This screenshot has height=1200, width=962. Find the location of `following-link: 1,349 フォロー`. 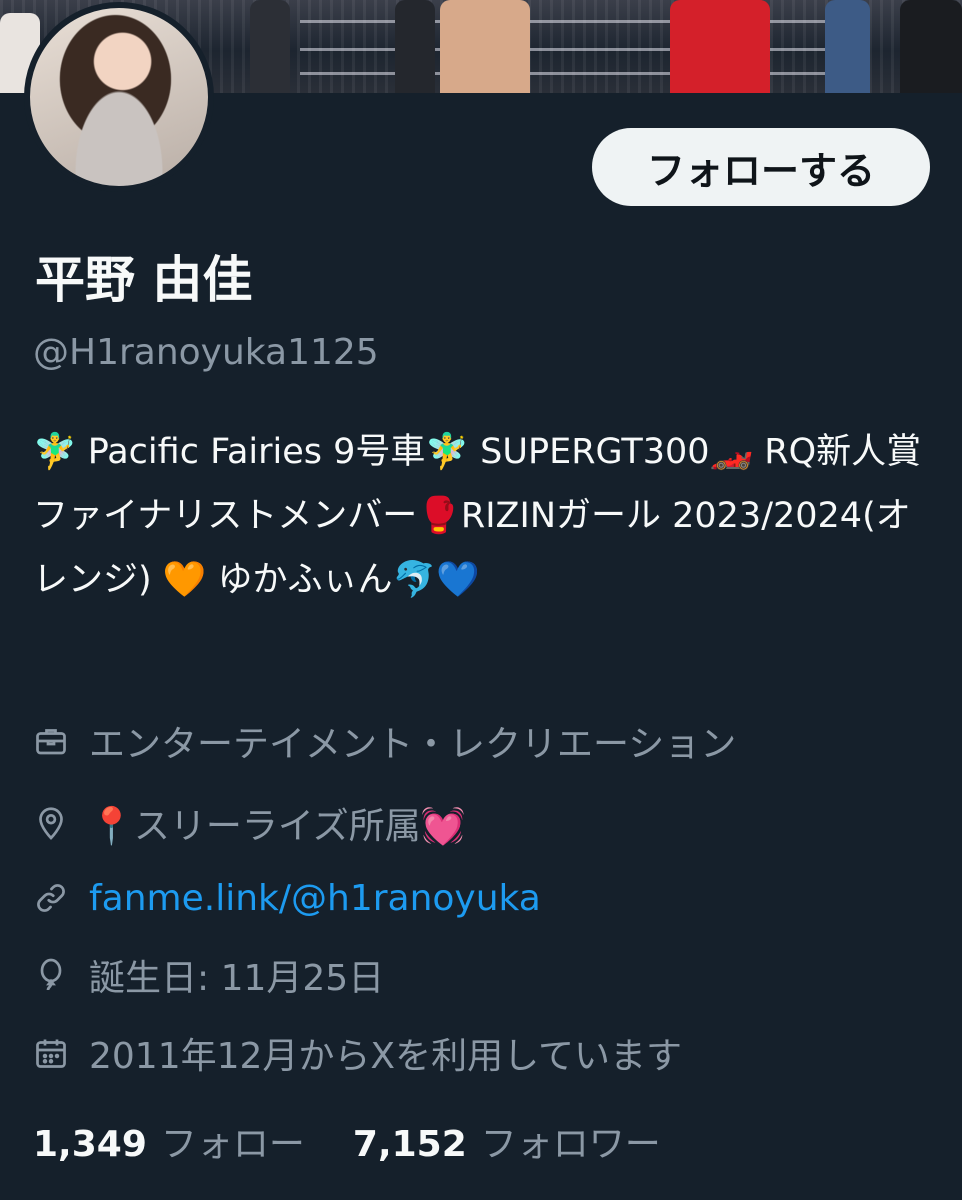

following-link: 1,349 フォロー is located at coordinates (193, 1141).